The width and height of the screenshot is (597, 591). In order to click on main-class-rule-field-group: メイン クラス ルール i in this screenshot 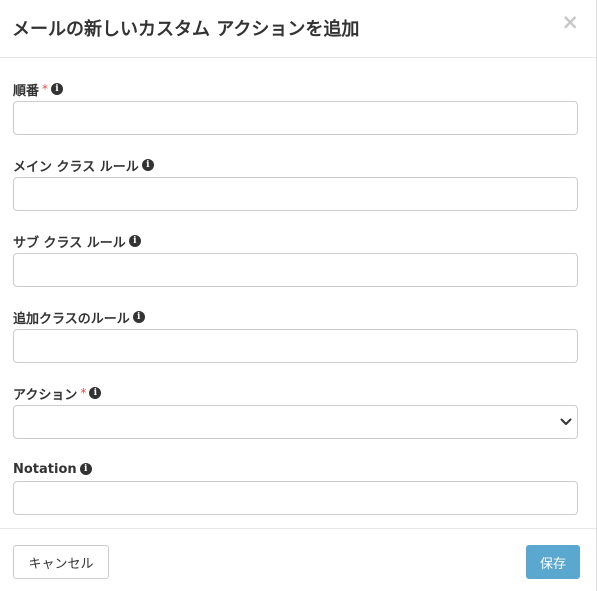, I will do `click(295, 183)`.